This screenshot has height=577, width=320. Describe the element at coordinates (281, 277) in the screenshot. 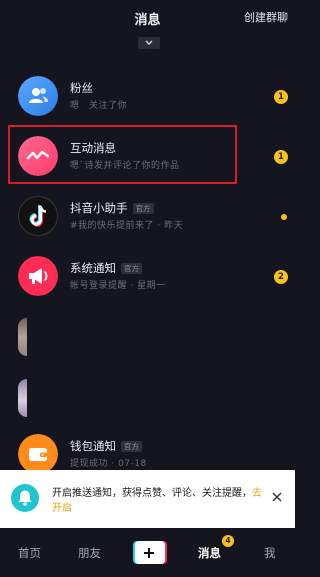

I see `unread-badge: 2` at that location.